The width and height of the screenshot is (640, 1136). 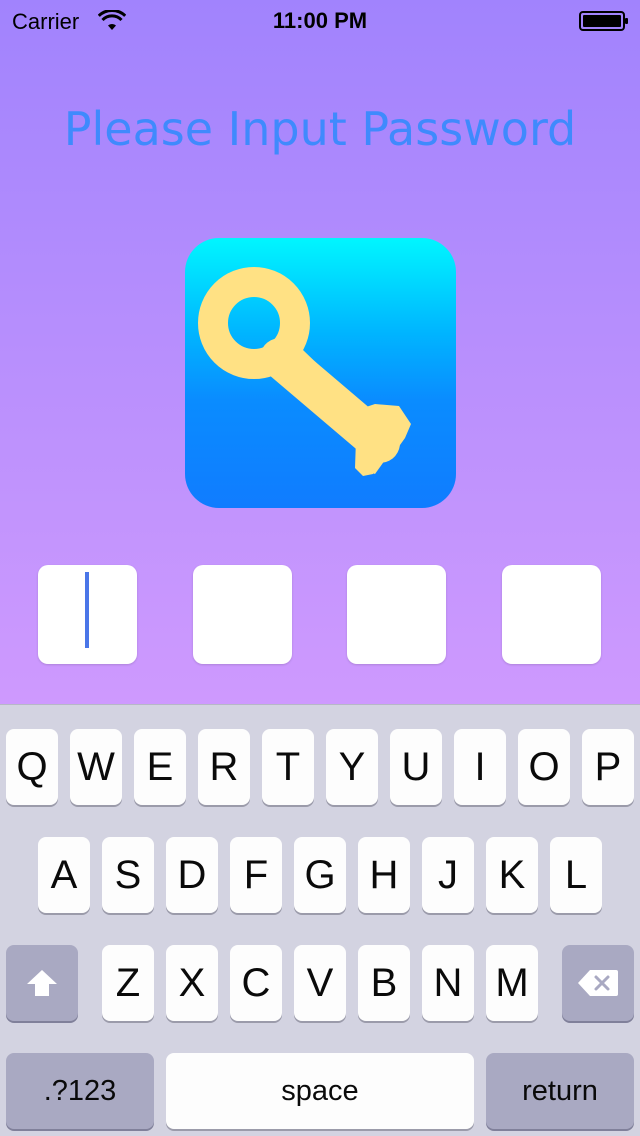 What do you see at coordinates (288, 767) in the screenshot?
I see `key-t: T` at bounding box center [288, 767].